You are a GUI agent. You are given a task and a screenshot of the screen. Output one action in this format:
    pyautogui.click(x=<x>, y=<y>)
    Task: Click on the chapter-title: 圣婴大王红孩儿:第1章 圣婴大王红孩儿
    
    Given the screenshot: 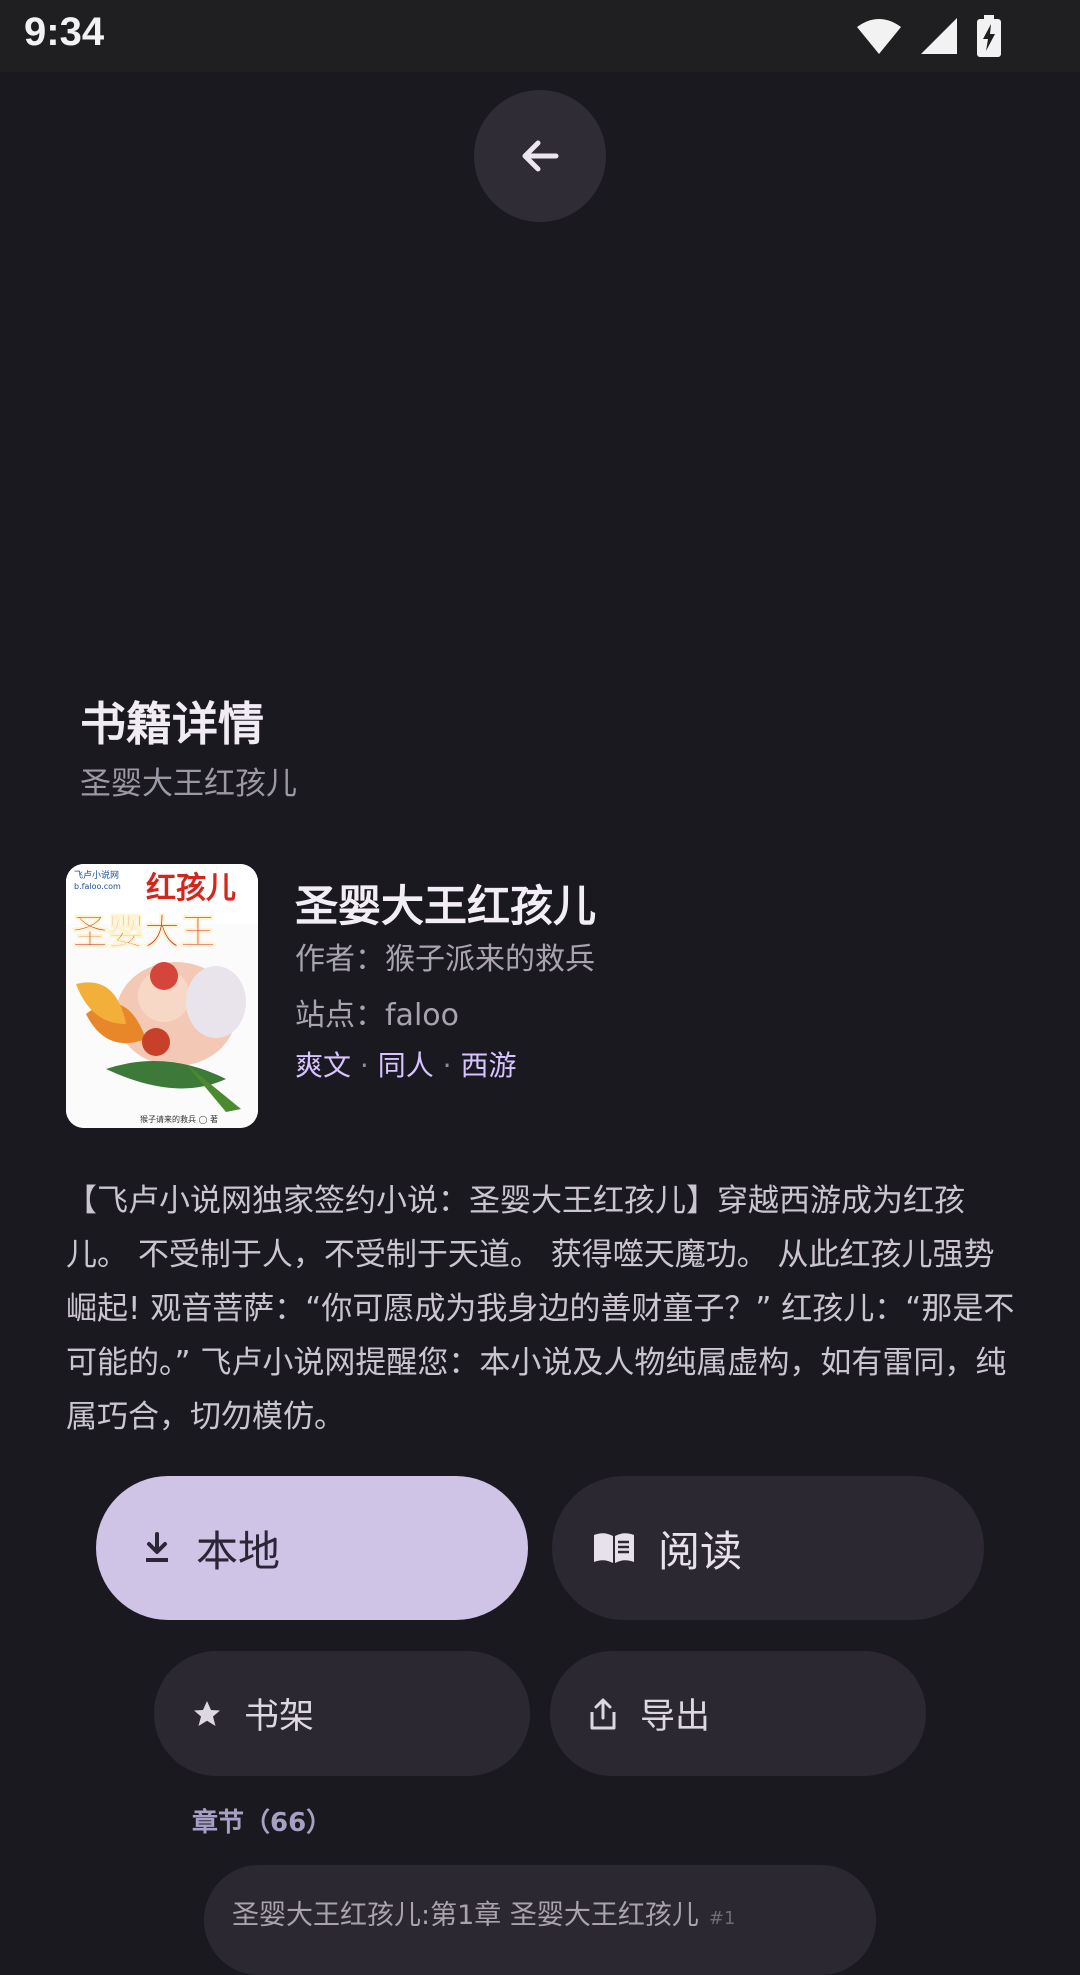 What is the action you would take?
    pyautogui.click(x=465, y=1915)
    